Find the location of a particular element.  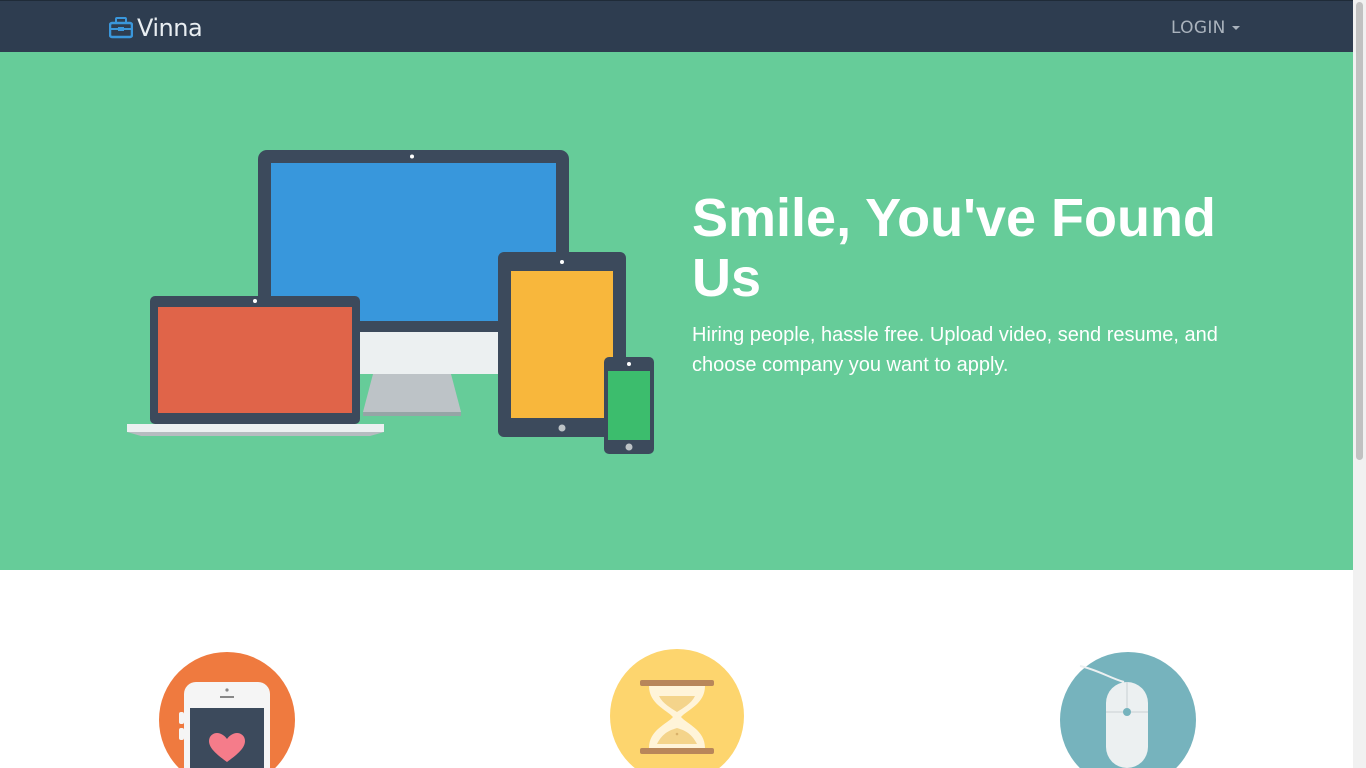

phone-icon is located at coordinates (629, 405).